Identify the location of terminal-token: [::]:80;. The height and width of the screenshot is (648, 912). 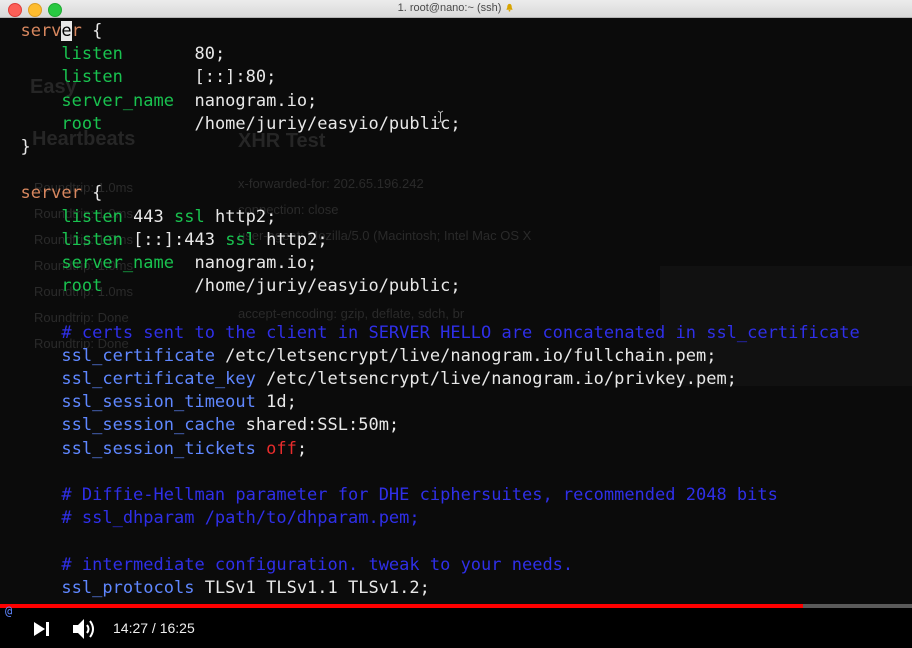
(199, 77).